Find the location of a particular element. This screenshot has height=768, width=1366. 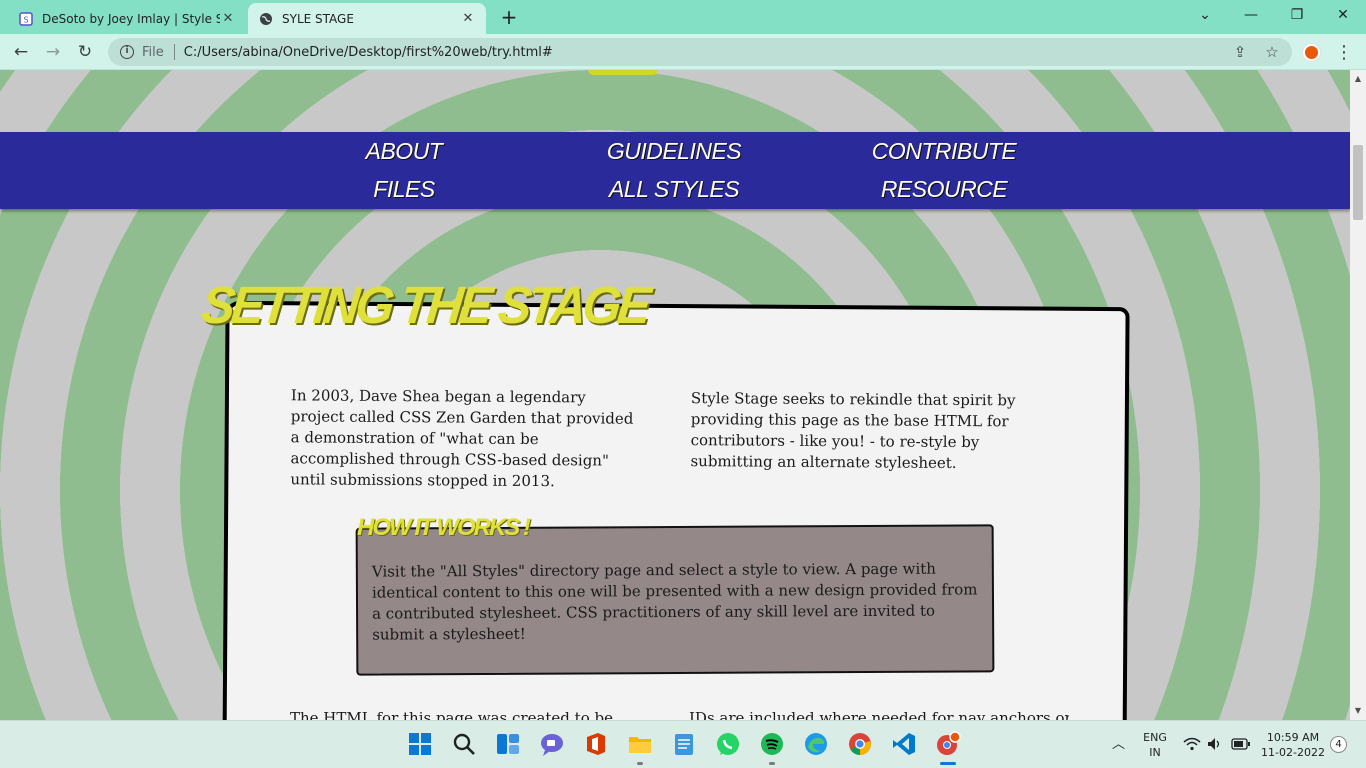

windows-start-icon is located at coordinates (420, 744).